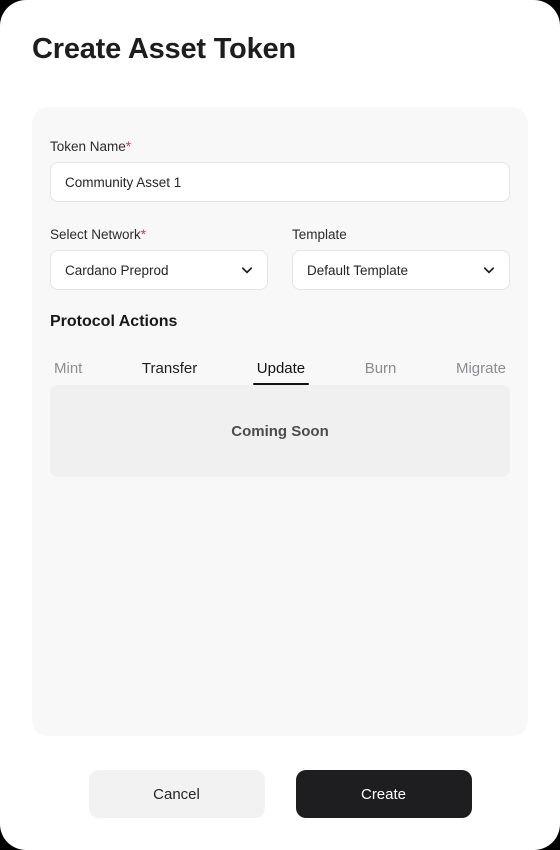 The height and width of the screenshot is (850, 560). I want to click on tab-panel-update: Coming Soon, so click(280, 431).